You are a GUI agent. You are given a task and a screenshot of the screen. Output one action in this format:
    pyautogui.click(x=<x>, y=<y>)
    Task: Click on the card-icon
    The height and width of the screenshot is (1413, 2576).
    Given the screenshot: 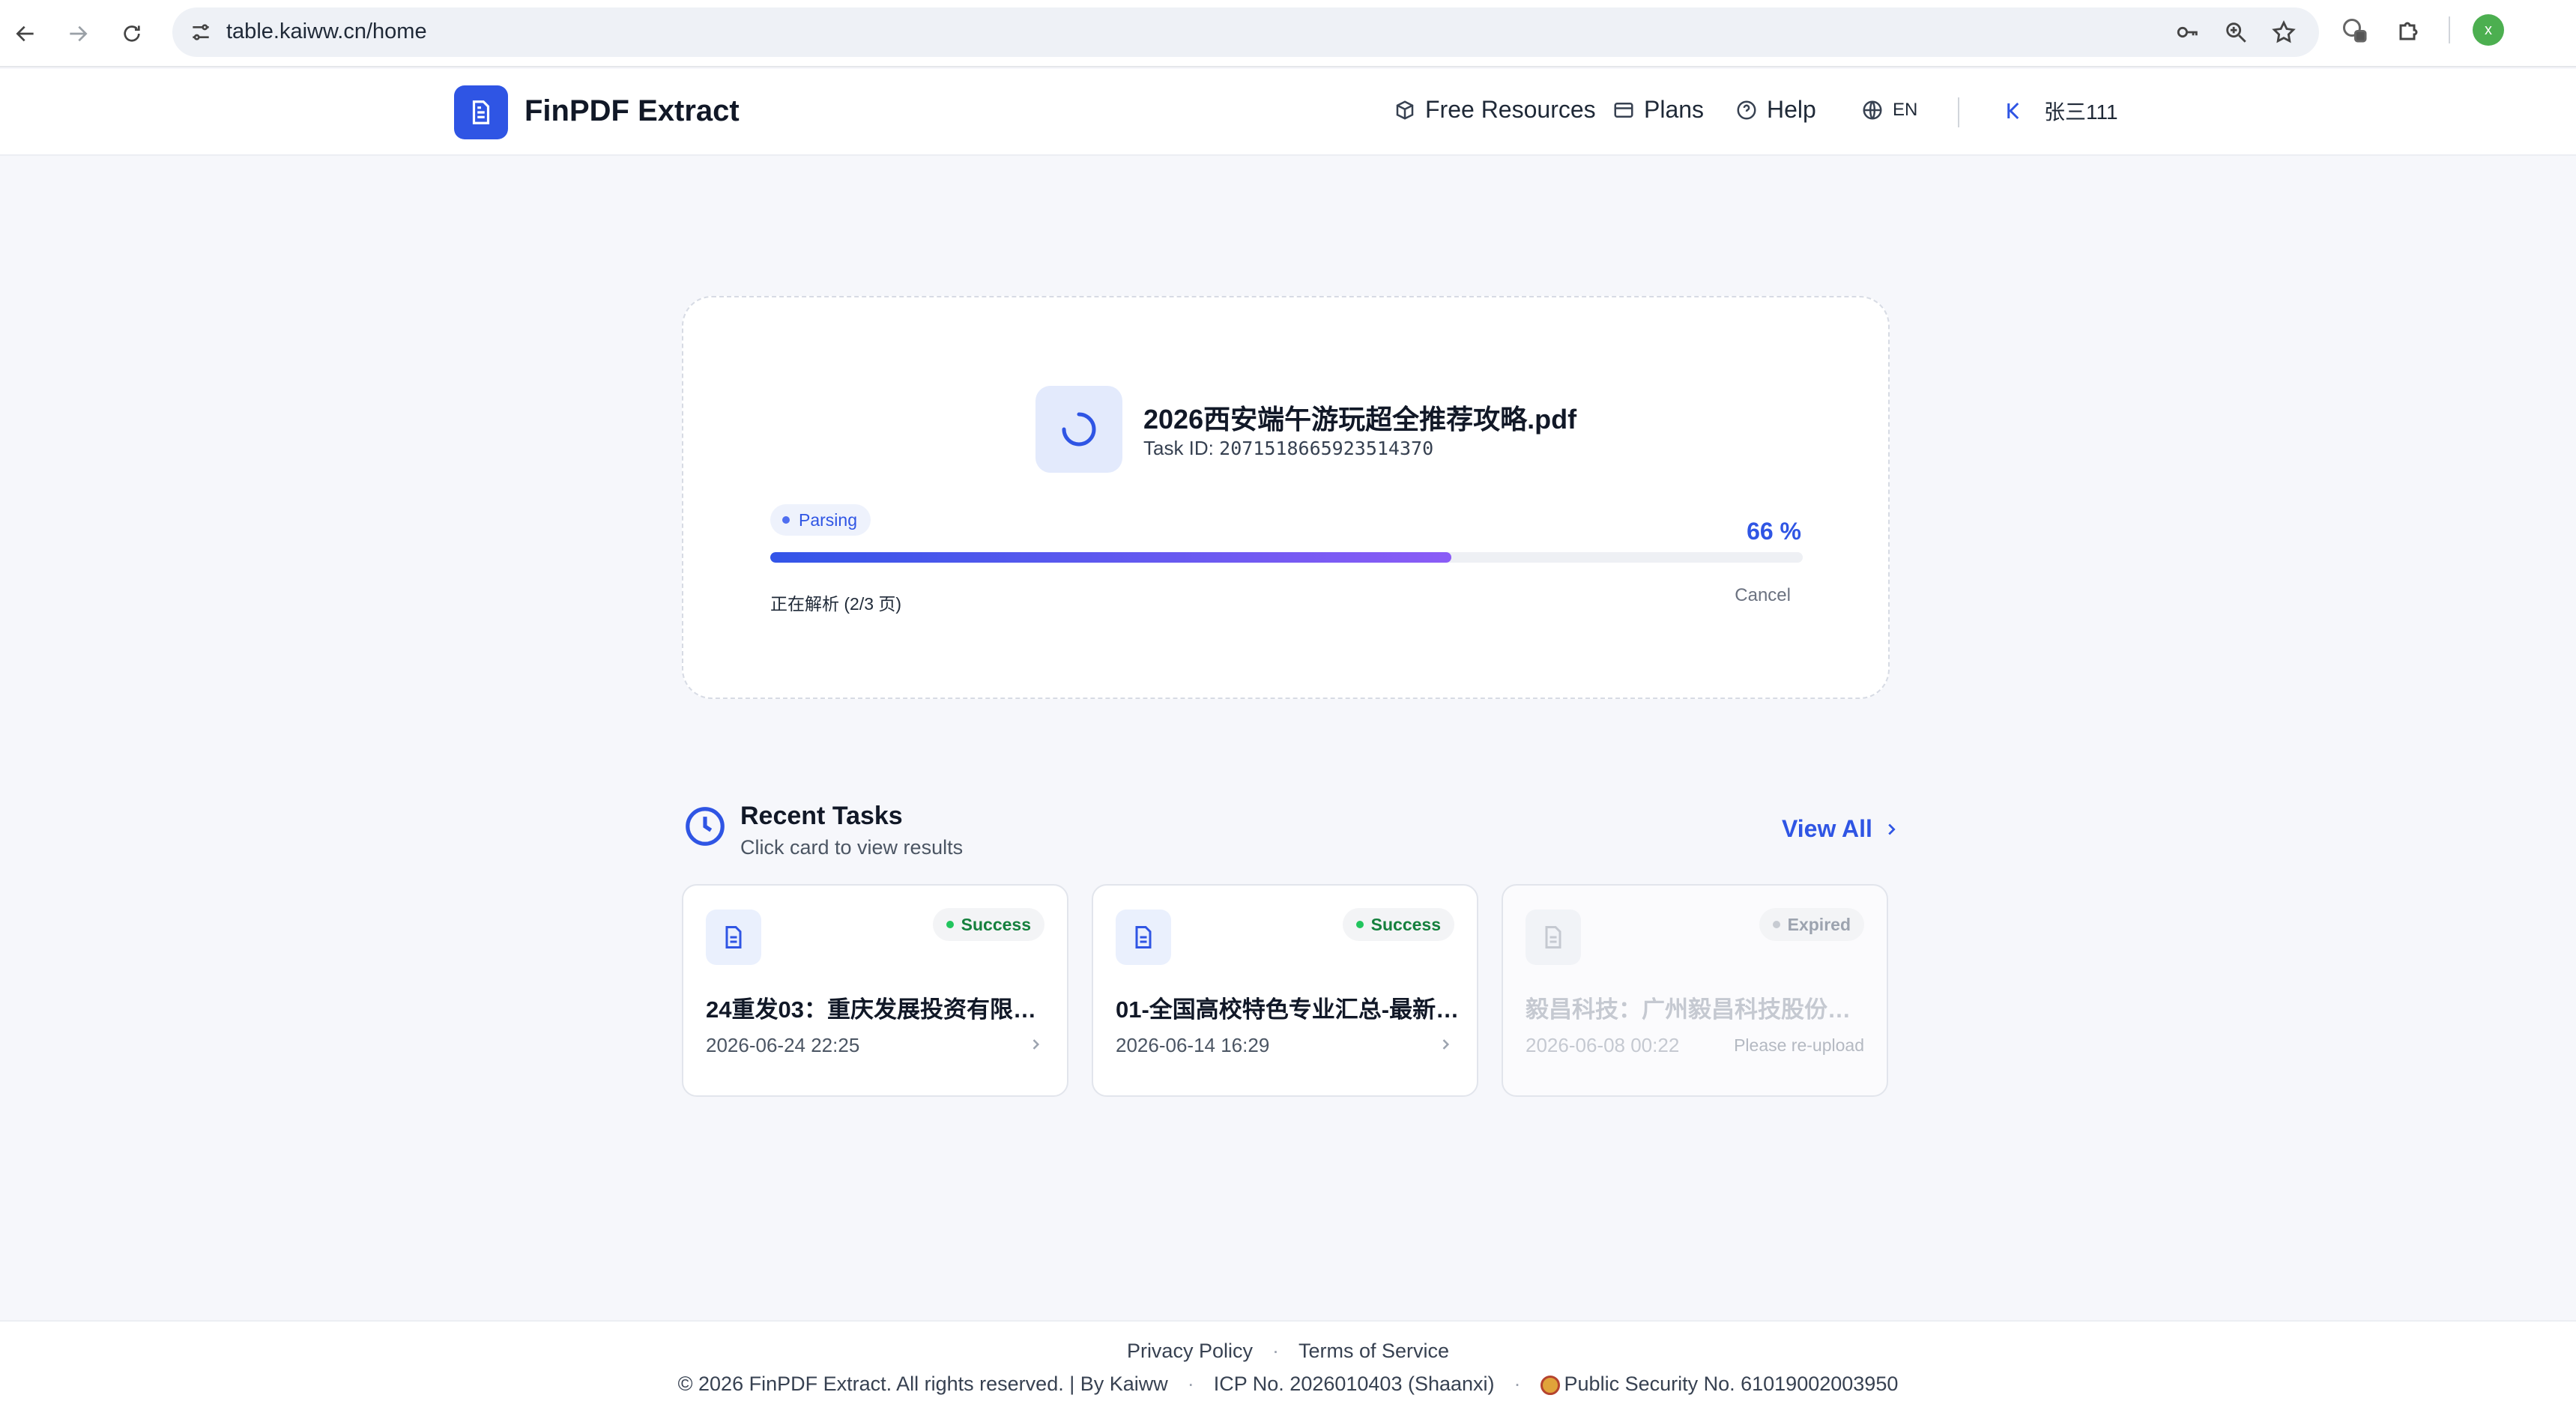 What is the action you would take?
    pyautogui.click(x=1623, y=110)
    